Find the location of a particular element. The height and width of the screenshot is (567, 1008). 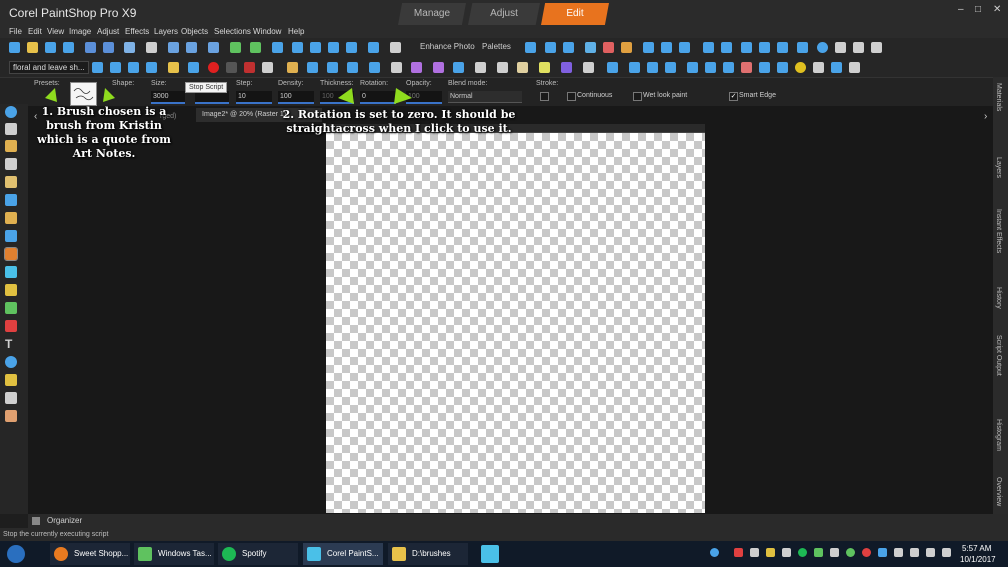

pause-icon is located at coordinates (231, 67).